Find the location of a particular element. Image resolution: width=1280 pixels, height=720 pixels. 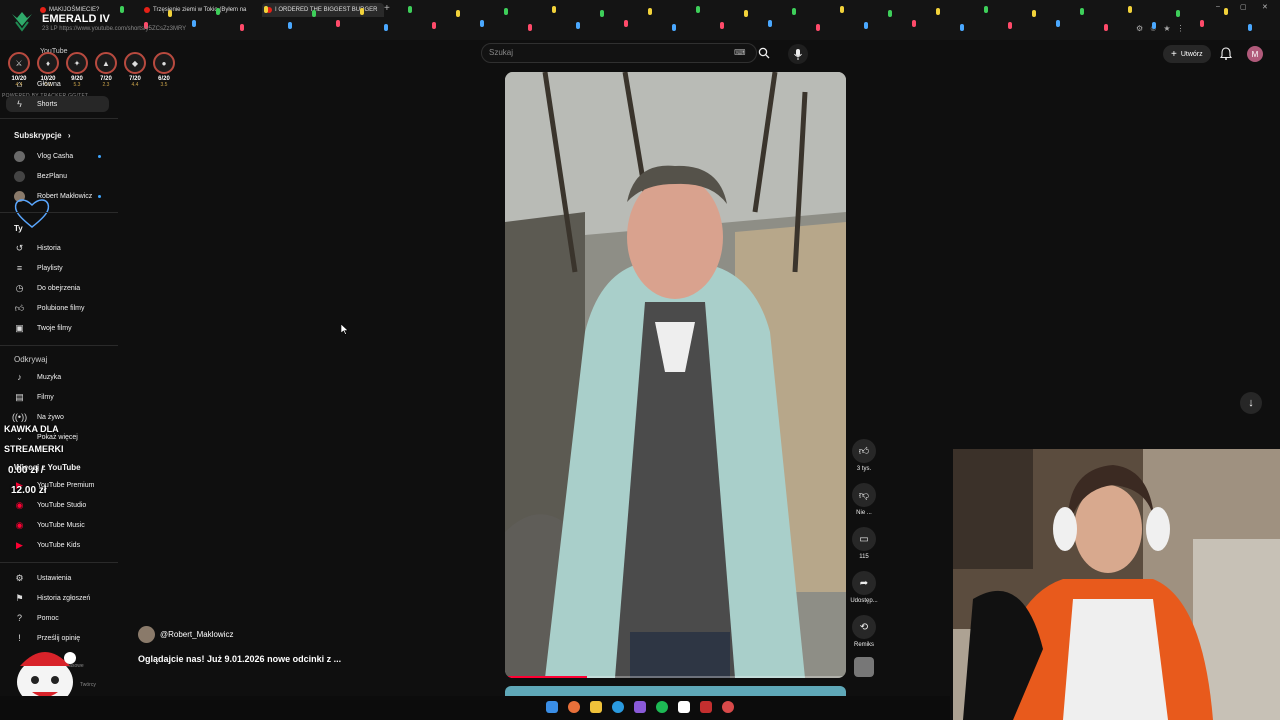

sidebar-item-label: Filmy is located at coordinates (45, 397).